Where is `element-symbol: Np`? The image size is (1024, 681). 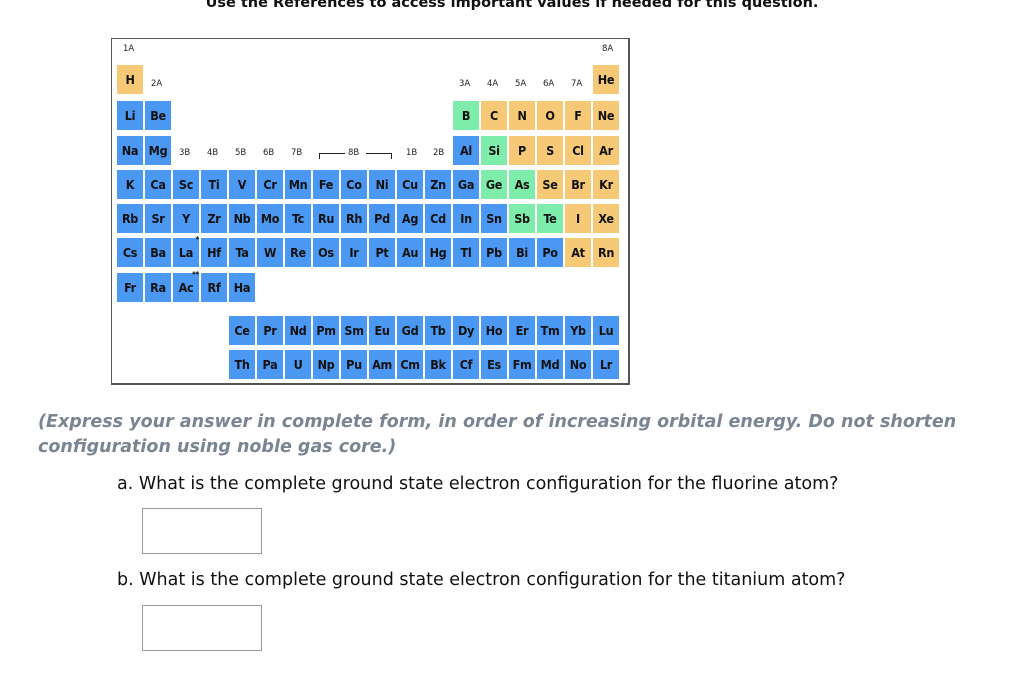
element-symbol: Np is located at coordinates (326, 364).